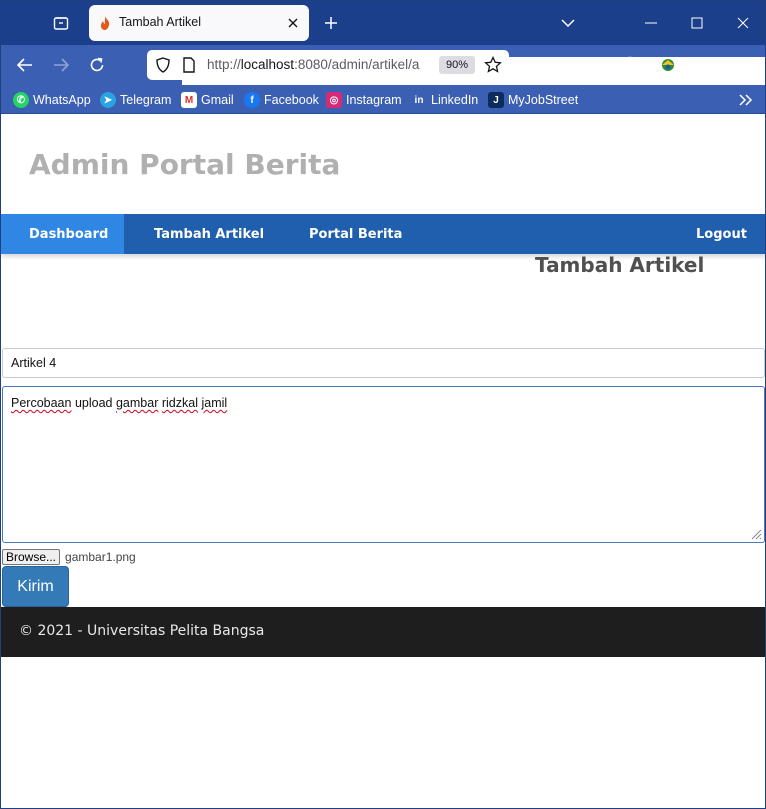 This screenshot has width=766, height=809. I want to click on url-text: http://localhost:8080/admin/artikel/a, so click(321, 64).